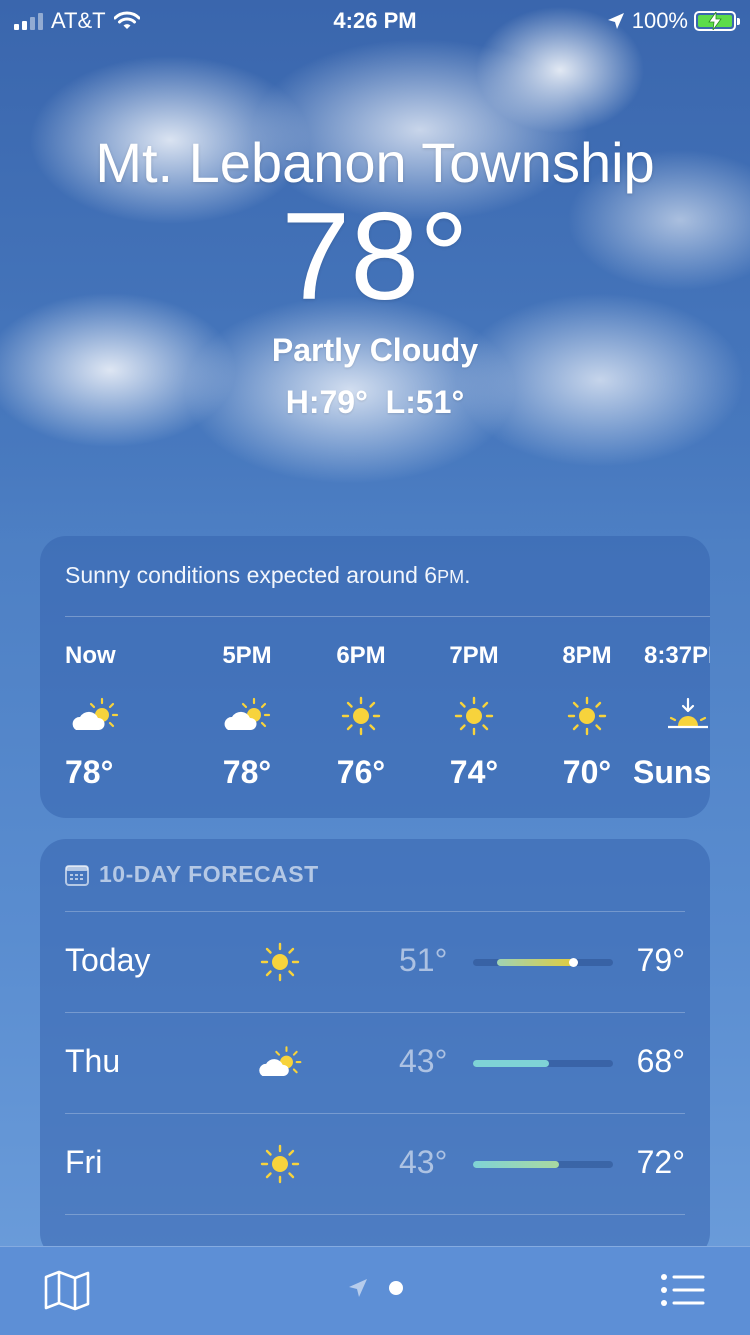  I want to click on status-bar: AT&T 4:26 PM 100%, so click(375, 20).